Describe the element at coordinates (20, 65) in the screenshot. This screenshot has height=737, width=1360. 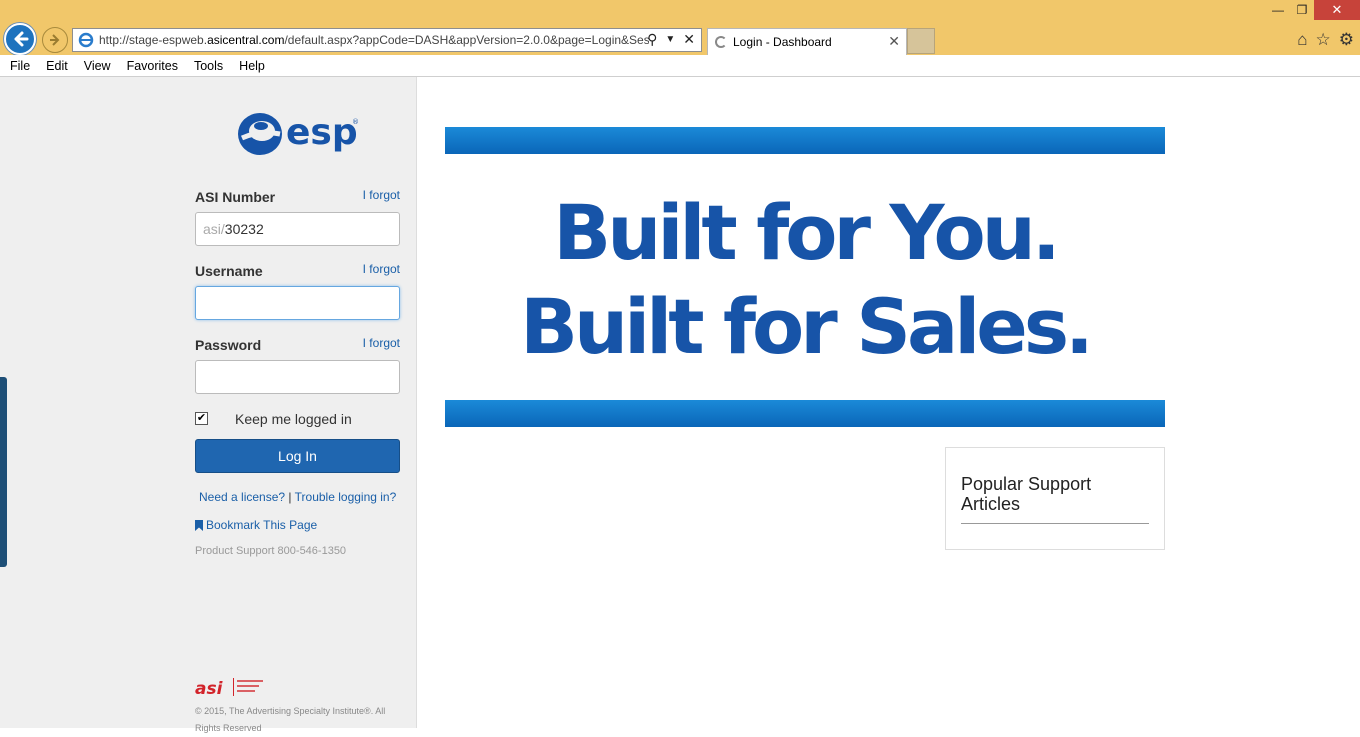
I see `menu-file: File` at that location.